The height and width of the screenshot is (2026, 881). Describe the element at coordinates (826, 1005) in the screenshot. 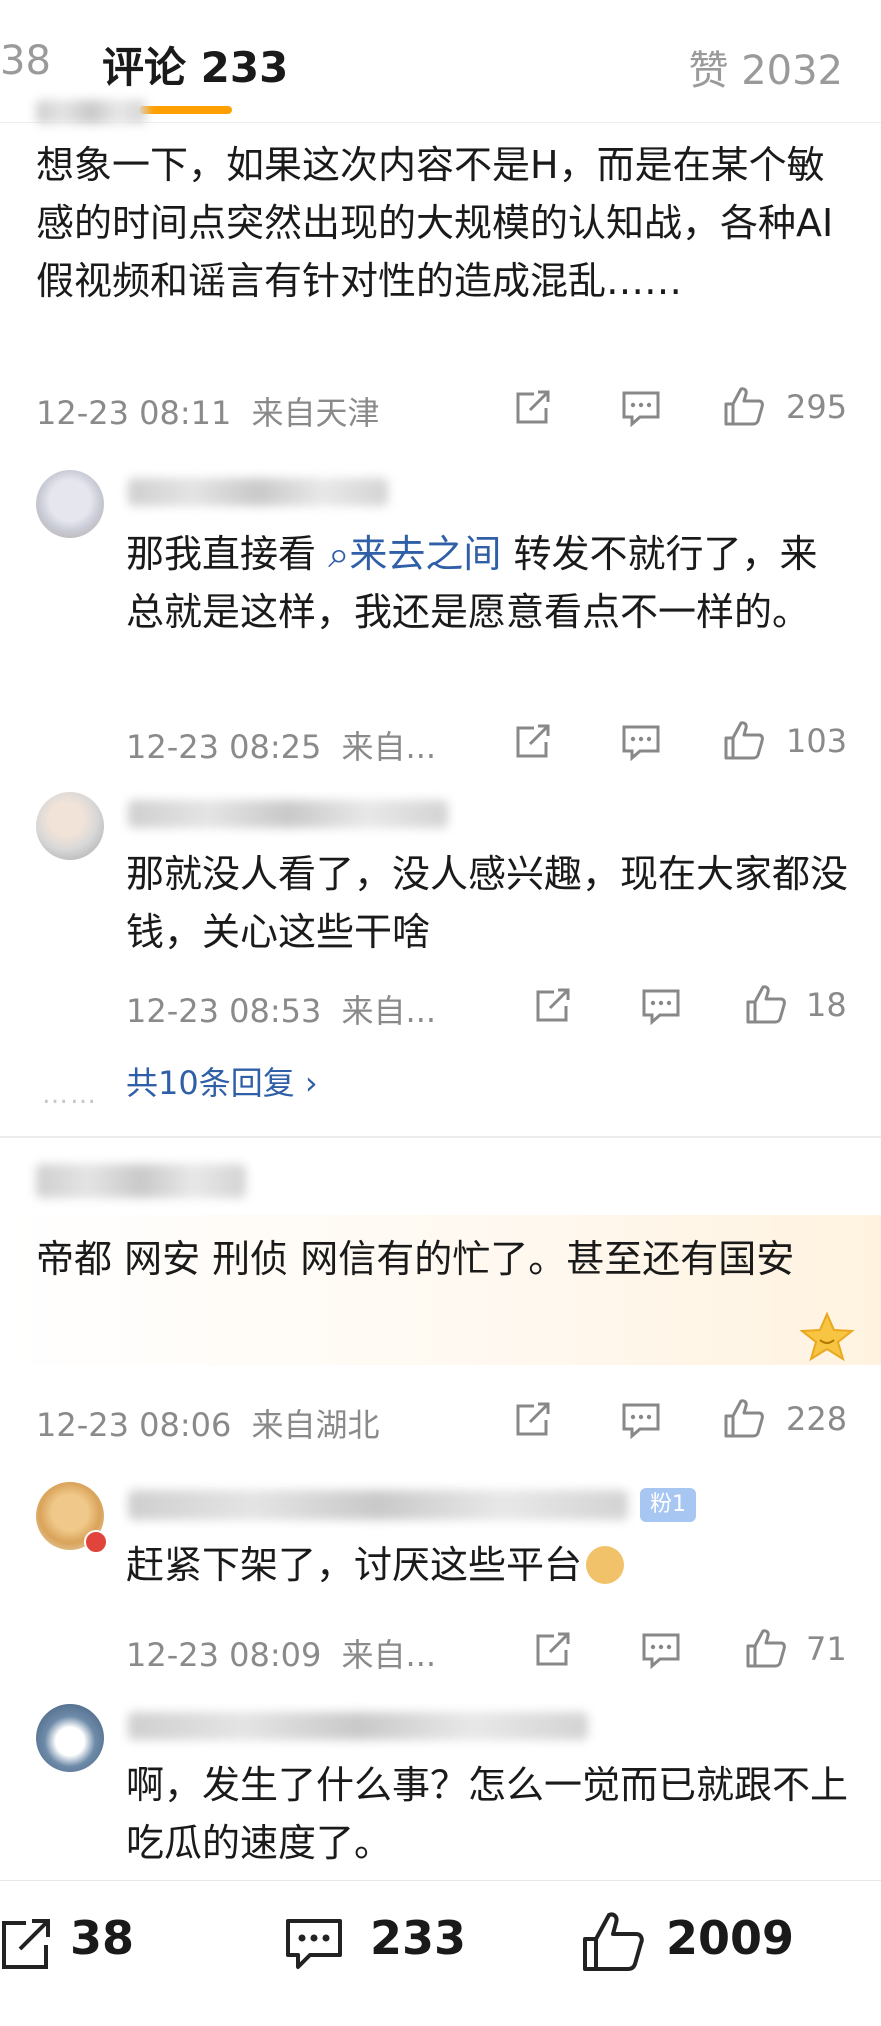

I see `like-count: 18` at that location.